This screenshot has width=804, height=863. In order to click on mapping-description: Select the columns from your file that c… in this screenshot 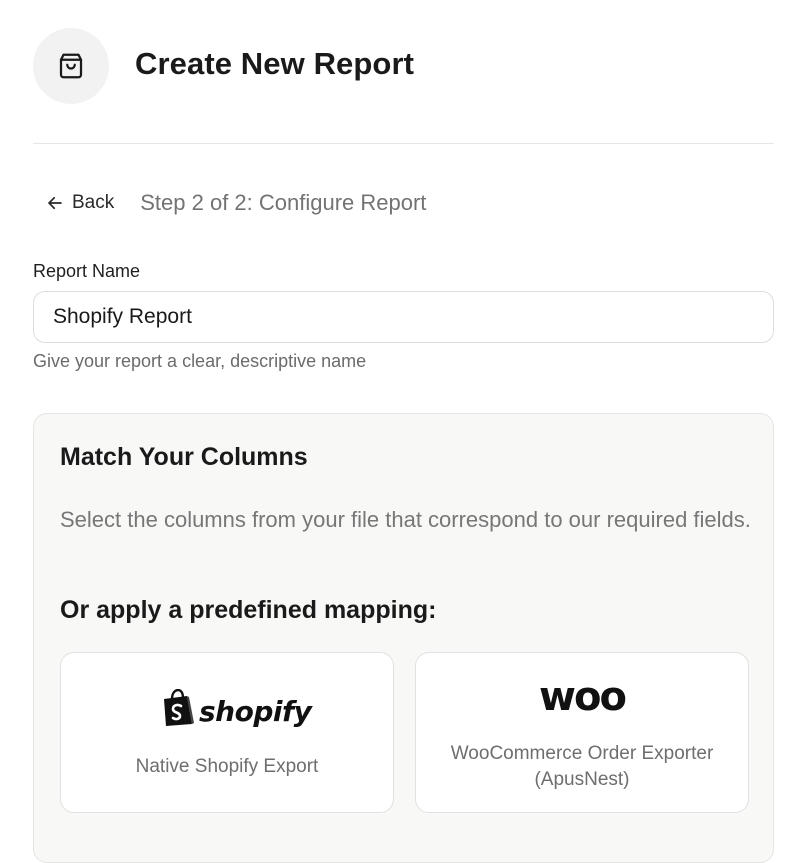, I will do `click(405, 519)`.